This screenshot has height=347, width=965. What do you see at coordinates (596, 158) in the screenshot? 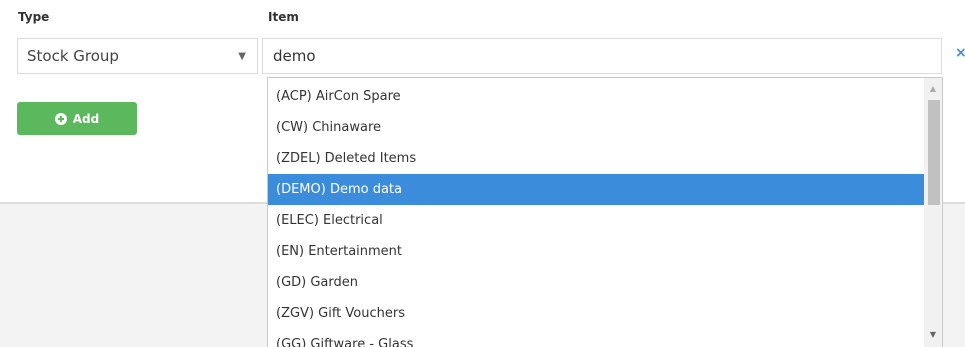
I see `dropdown-option: (ZDEL) Deleted Items` at bounding box center [596, 158].